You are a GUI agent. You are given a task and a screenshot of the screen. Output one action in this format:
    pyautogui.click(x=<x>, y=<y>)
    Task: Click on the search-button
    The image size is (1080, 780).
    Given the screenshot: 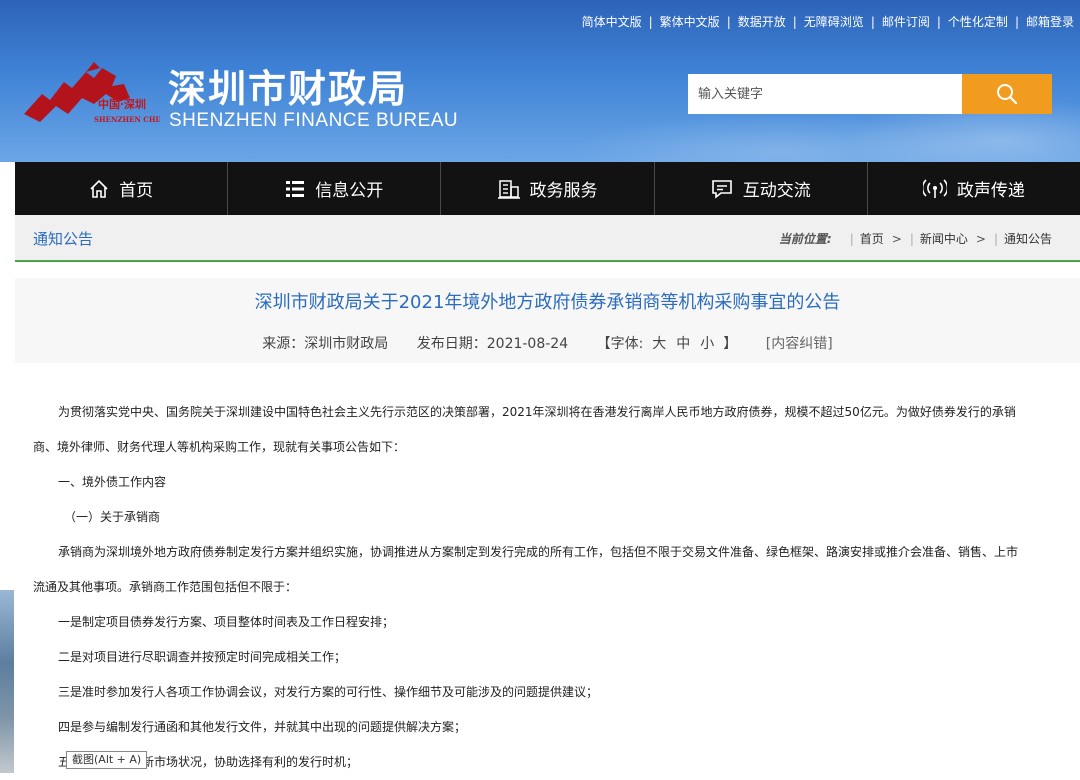 What is the action you would take?
    pyautogui.click(x=1007, y=94)
    